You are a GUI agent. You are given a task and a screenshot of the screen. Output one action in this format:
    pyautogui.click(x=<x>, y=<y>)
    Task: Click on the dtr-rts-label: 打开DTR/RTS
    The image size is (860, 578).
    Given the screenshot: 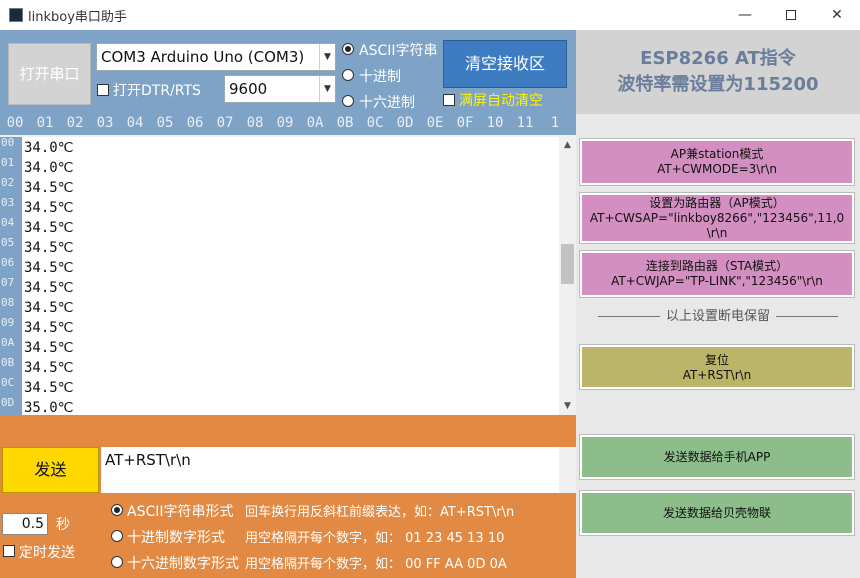 What is the action you would take?
    pyautogui.click(x=157, y=91)
    